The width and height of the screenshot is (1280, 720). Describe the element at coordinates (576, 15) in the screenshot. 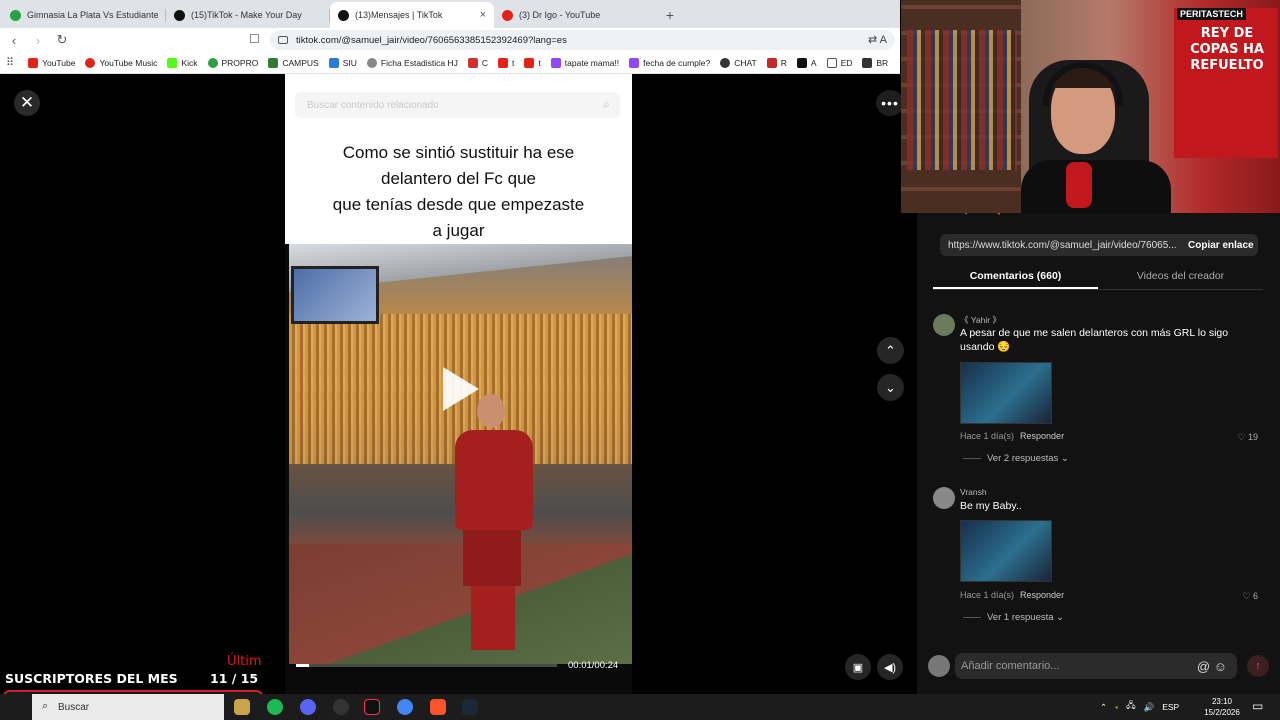

I see `tab-youtube: (3) Dr Igo - YouTube` at that location.